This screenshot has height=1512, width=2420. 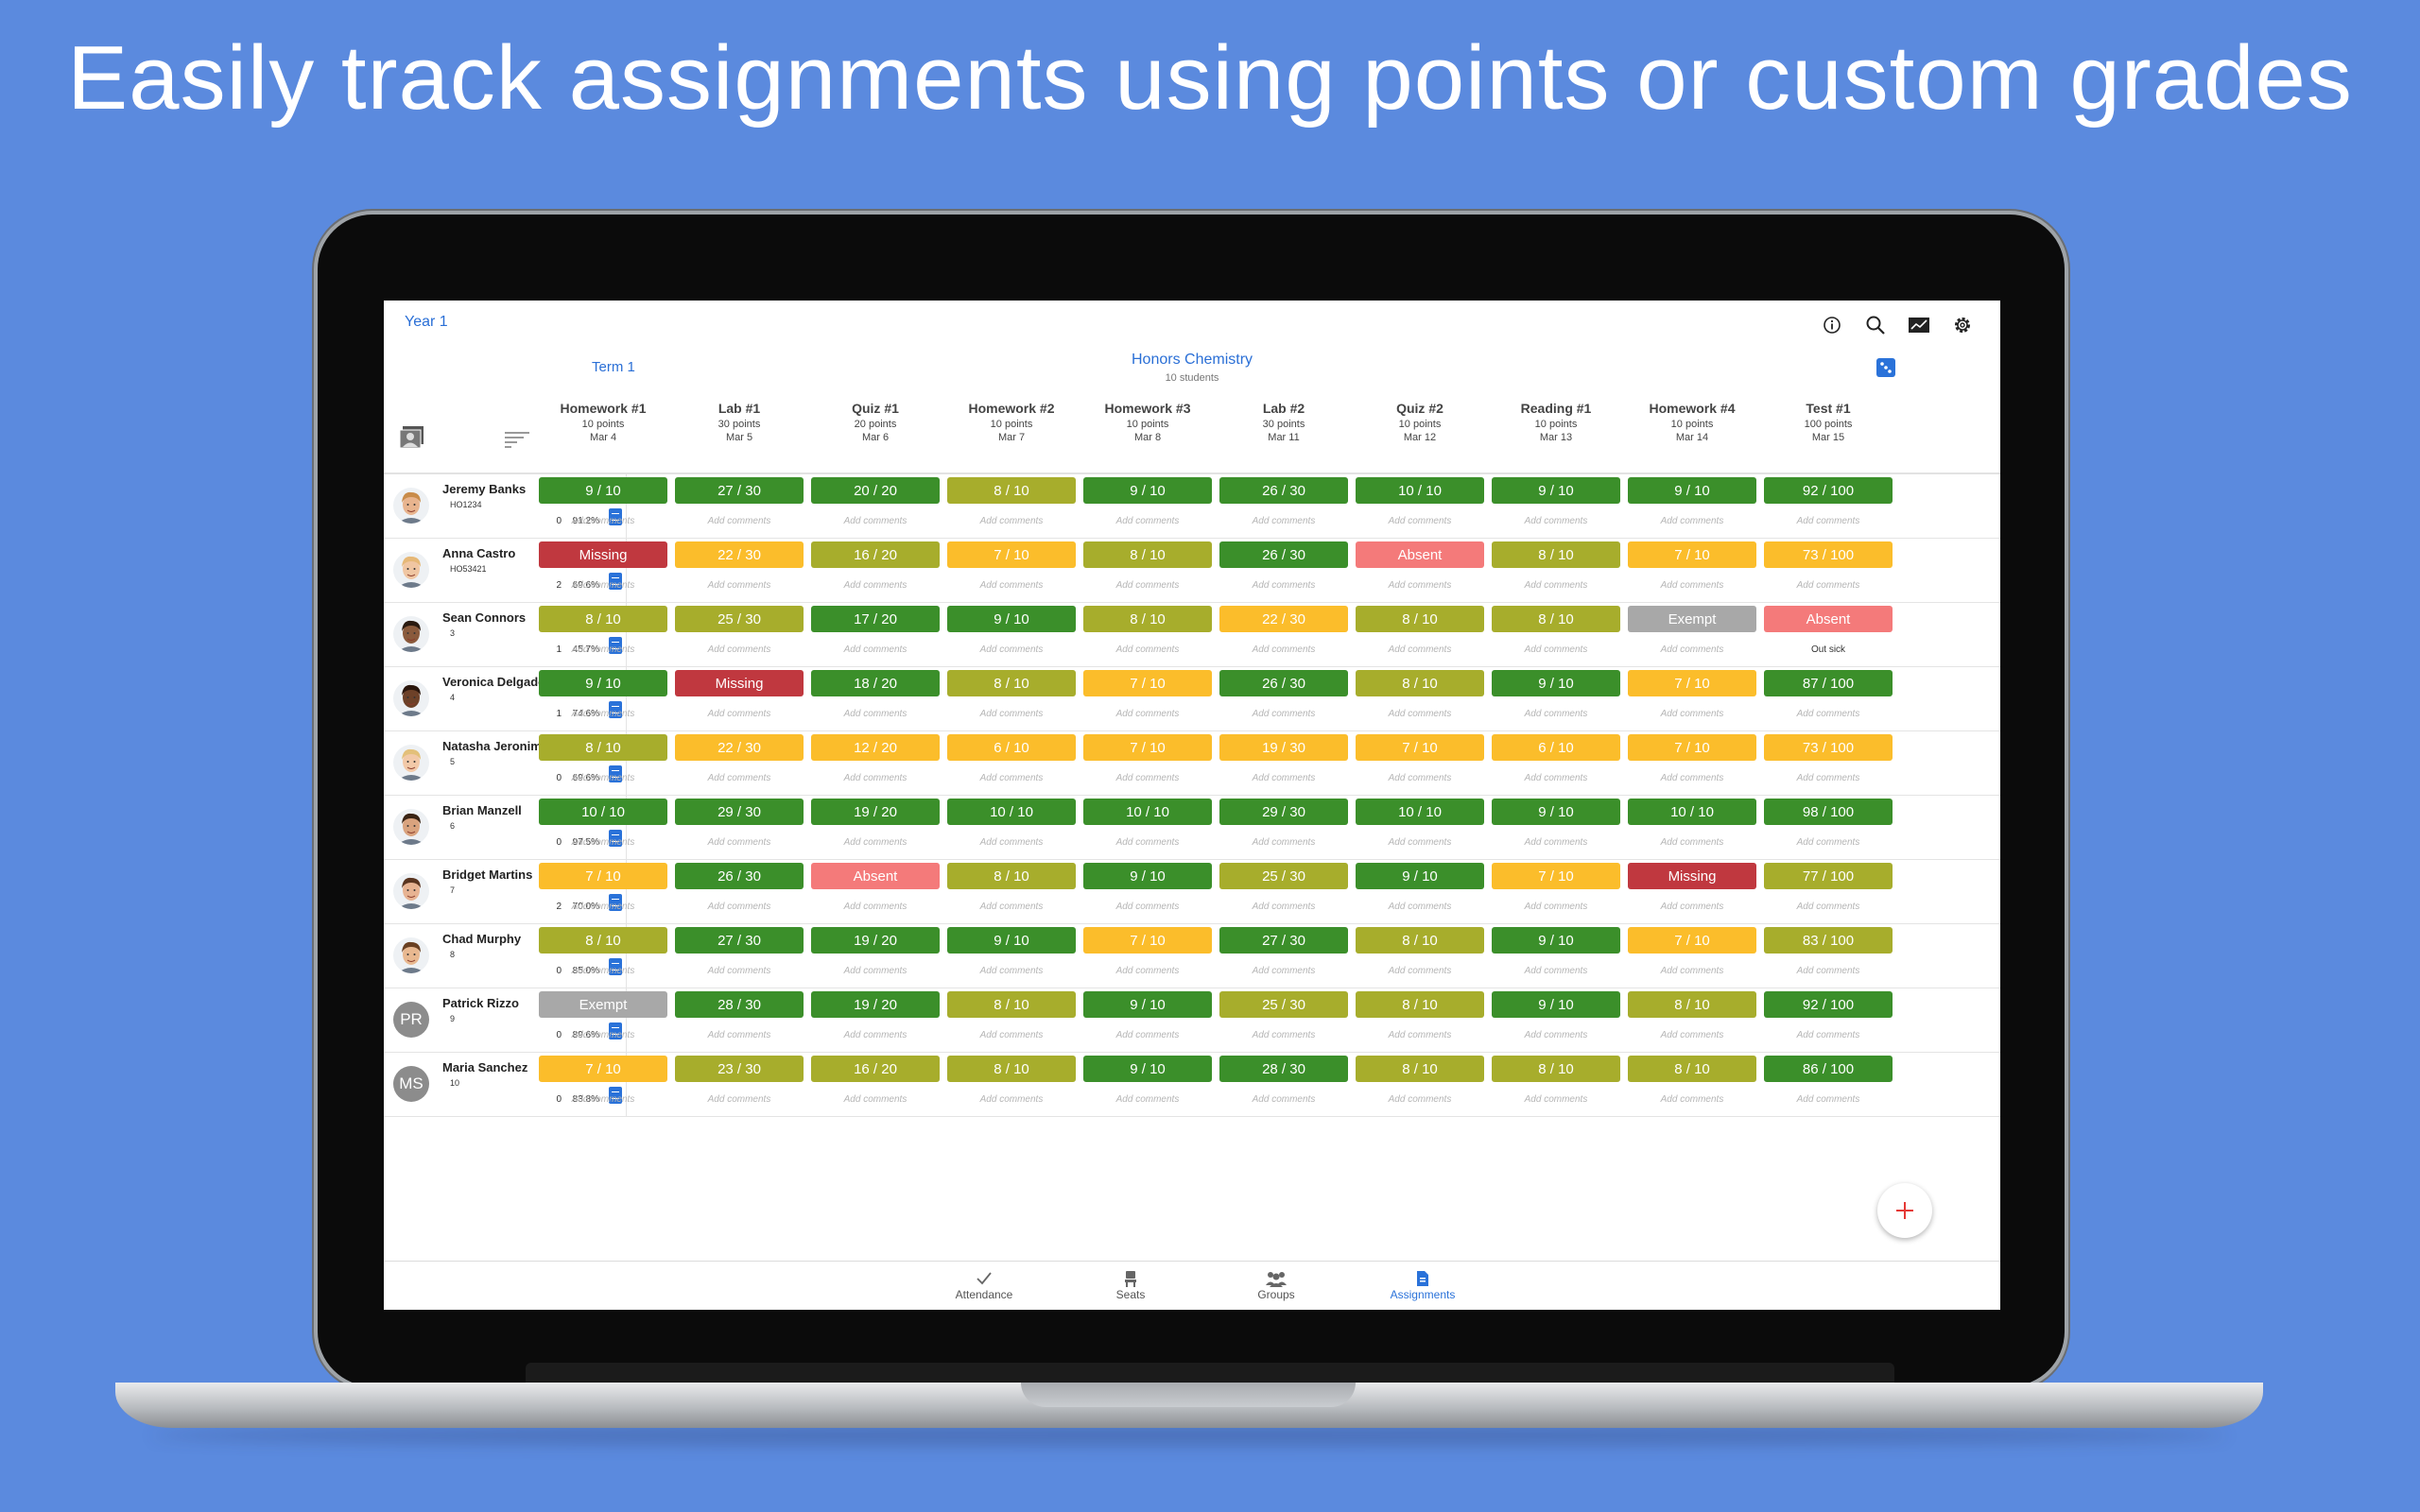 I want to click on info-icon, so click(x=1832, y=325).